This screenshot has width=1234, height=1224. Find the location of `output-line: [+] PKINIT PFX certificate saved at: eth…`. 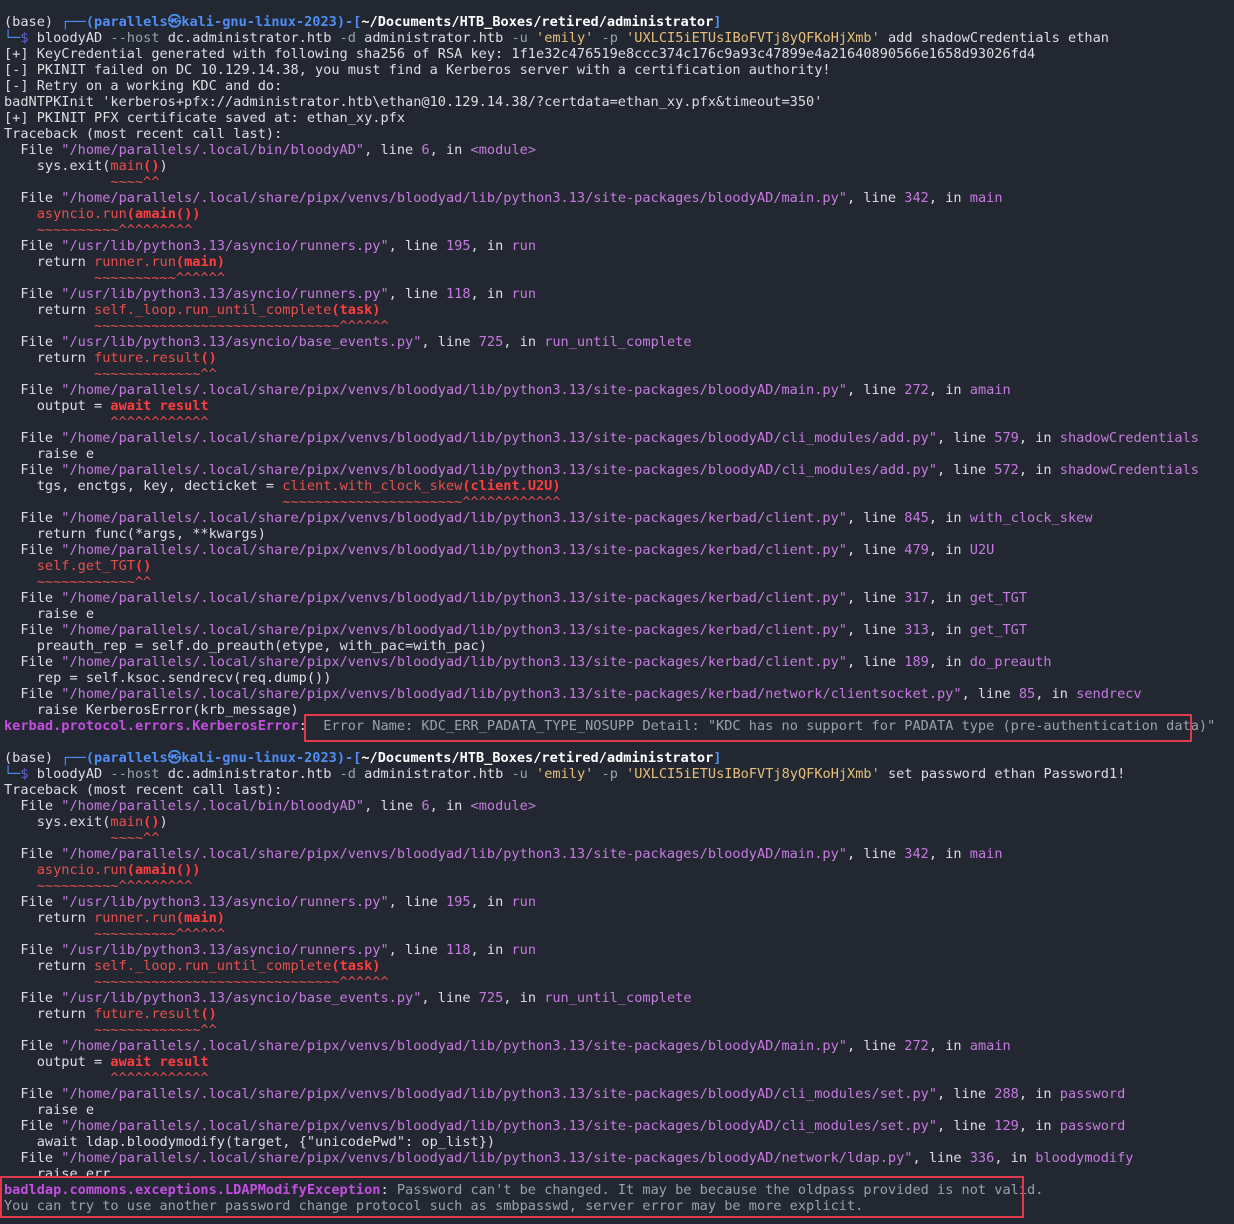

output-line: [+] PKINIT PFX certificate saved at: eth… is located at coordinates (205, 118).